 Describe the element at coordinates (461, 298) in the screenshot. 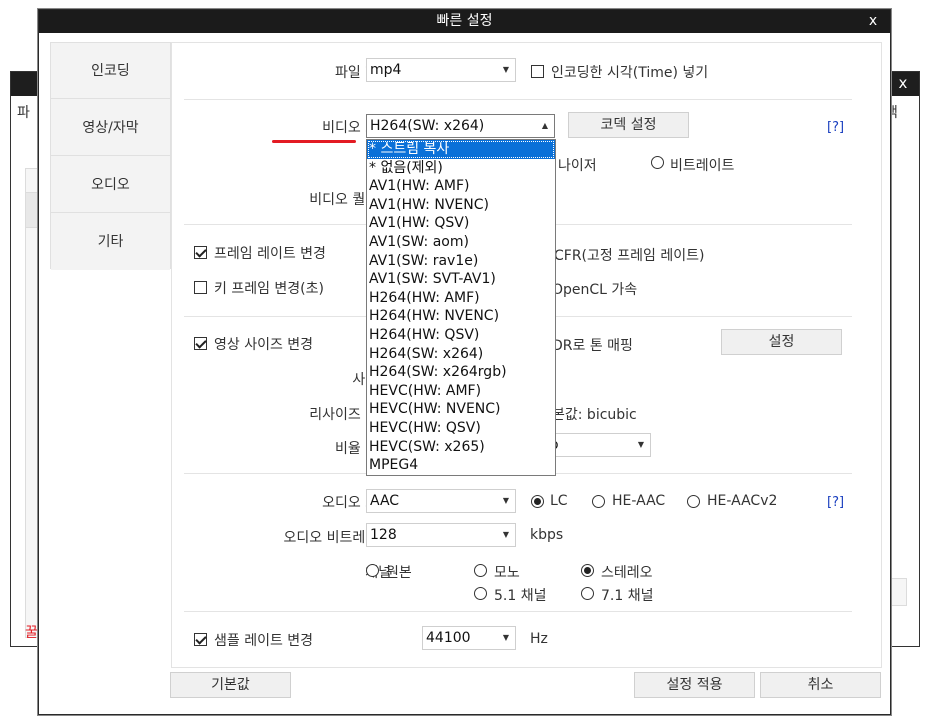

I see `codec-option: H264(HW: AMF)` at that location.